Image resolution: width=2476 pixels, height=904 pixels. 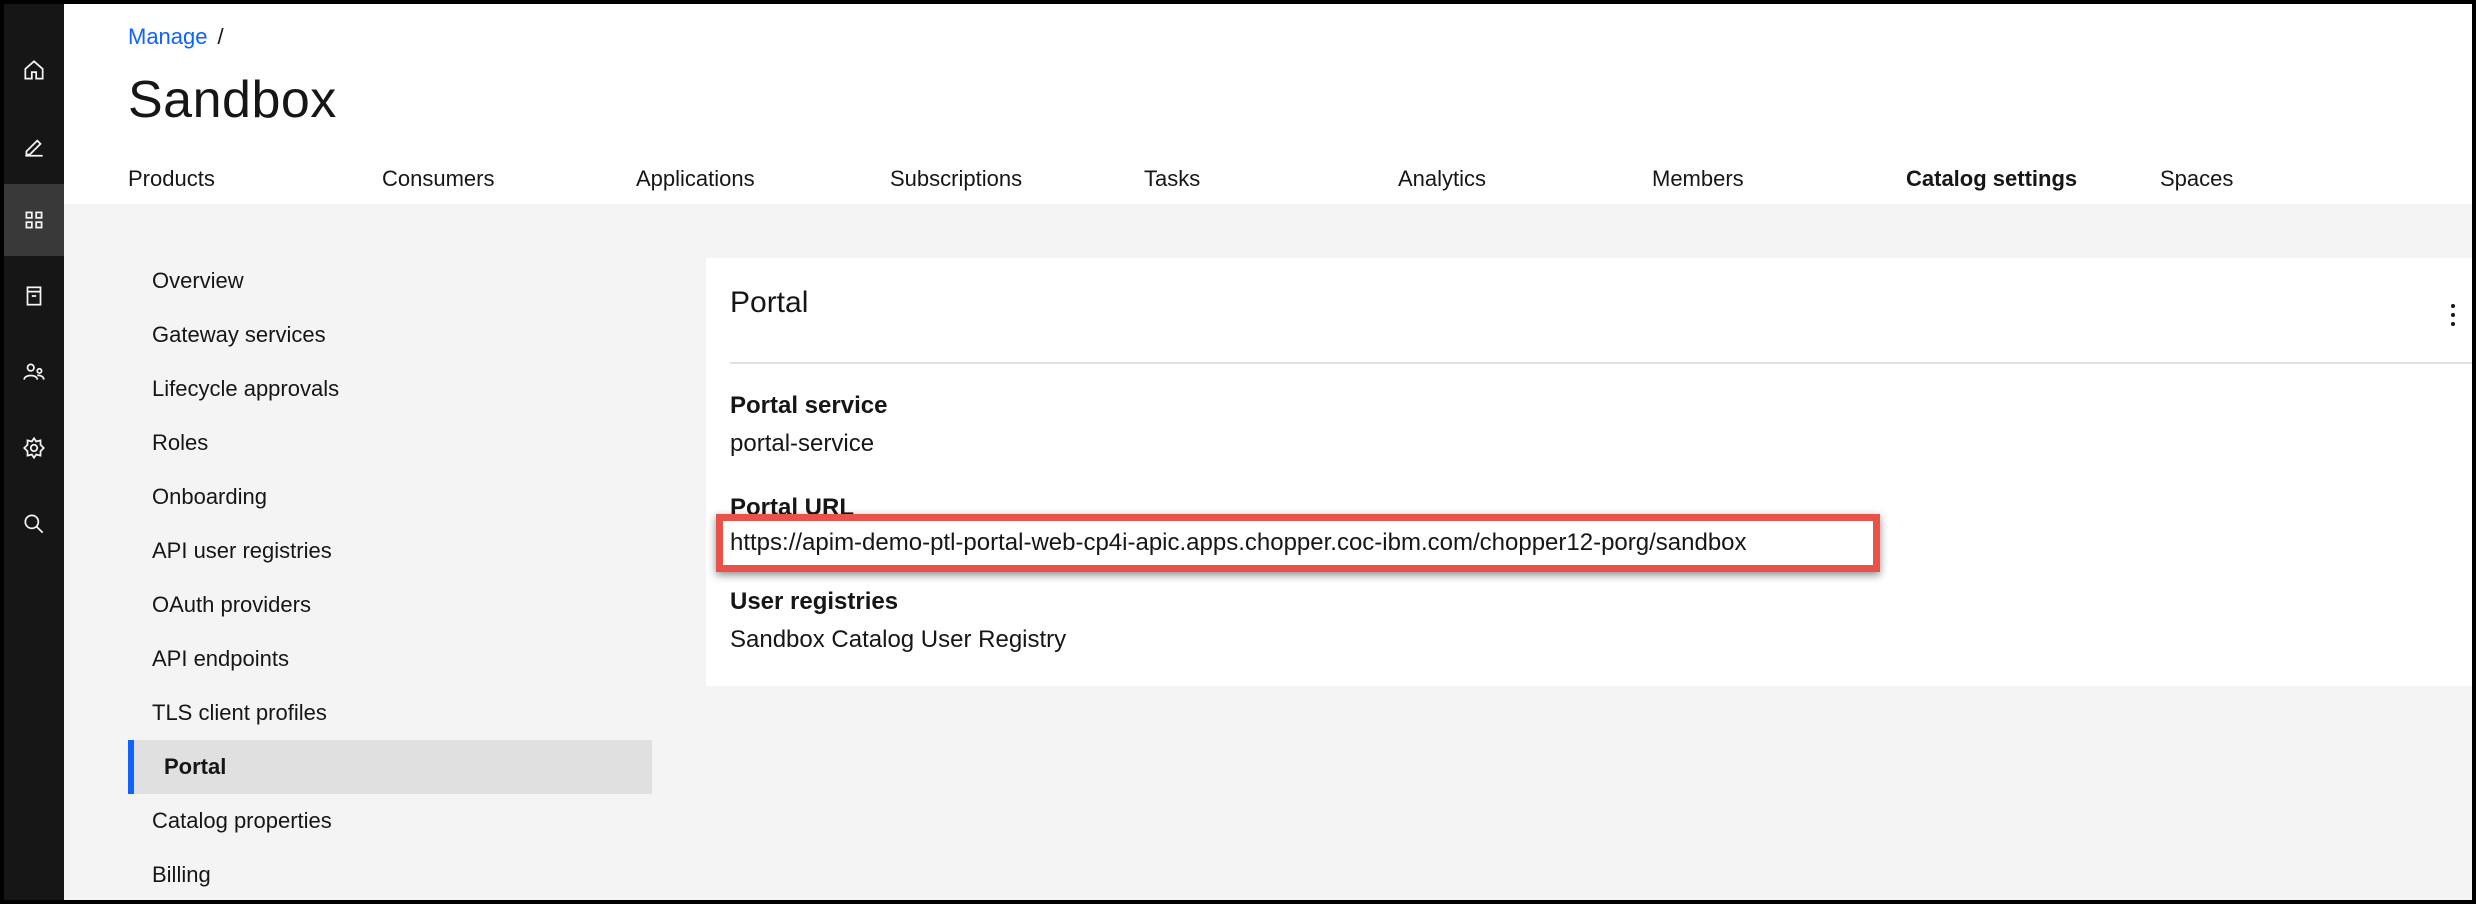 What do you see at coordinates (390, 335) in the screenshot?
I see `side-item-gateway-services: Gateway services` at bounding box center [390, 335].